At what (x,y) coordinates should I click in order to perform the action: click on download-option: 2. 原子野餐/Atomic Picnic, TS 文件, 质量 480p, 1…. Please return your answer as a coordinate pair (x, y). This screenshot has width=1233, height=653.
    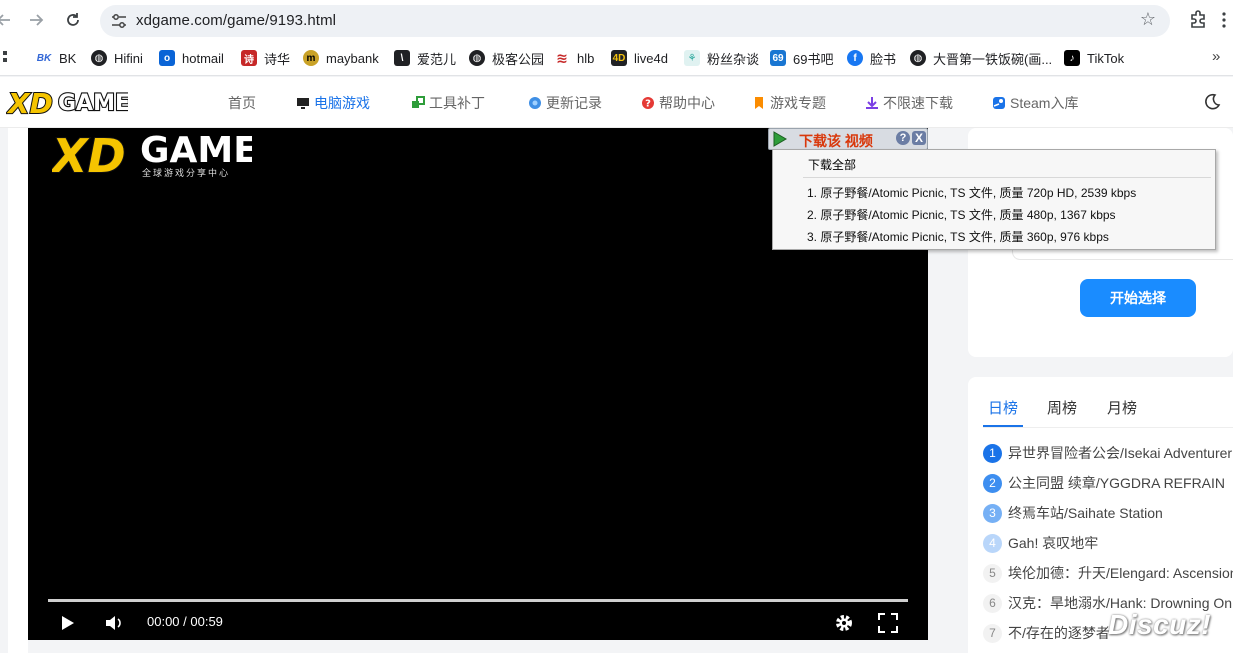
    Looking at the image, I should click on (961, 214).